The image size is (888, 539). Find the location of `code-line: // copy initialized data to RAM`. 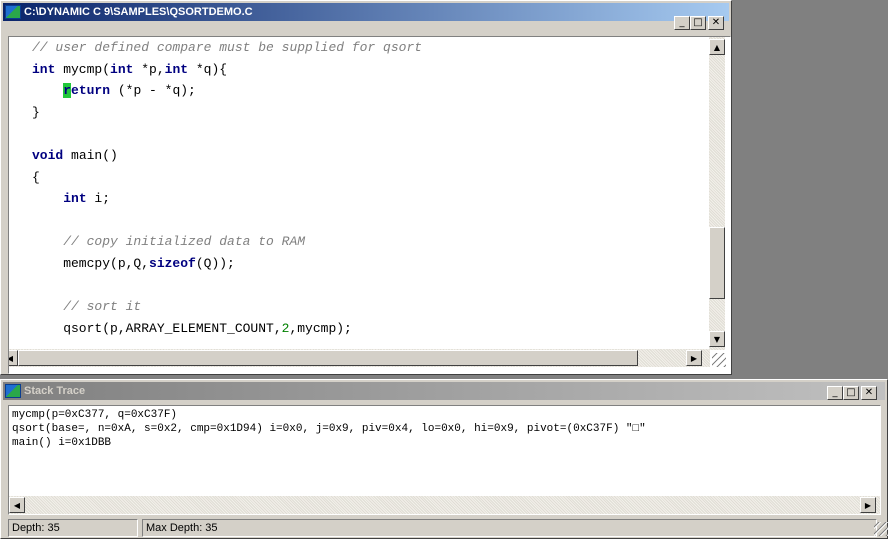

code-line: // copy initialized data to RAM is located at coordinates (227, 242).